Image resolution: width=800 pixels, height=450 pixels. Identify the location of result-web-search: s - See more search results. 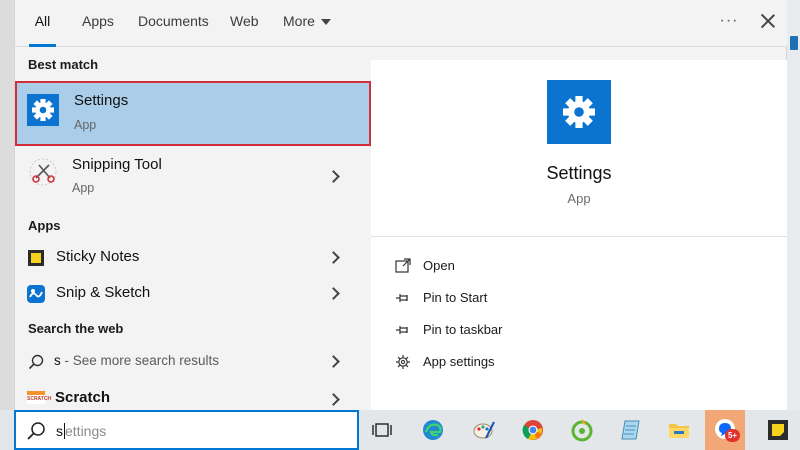
(193, 361).